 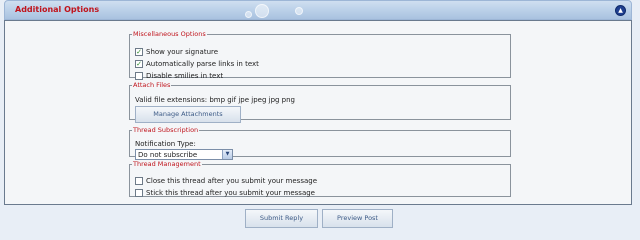 I want to click on show-signature-label: Show your signature, so click(x=182, y=52).